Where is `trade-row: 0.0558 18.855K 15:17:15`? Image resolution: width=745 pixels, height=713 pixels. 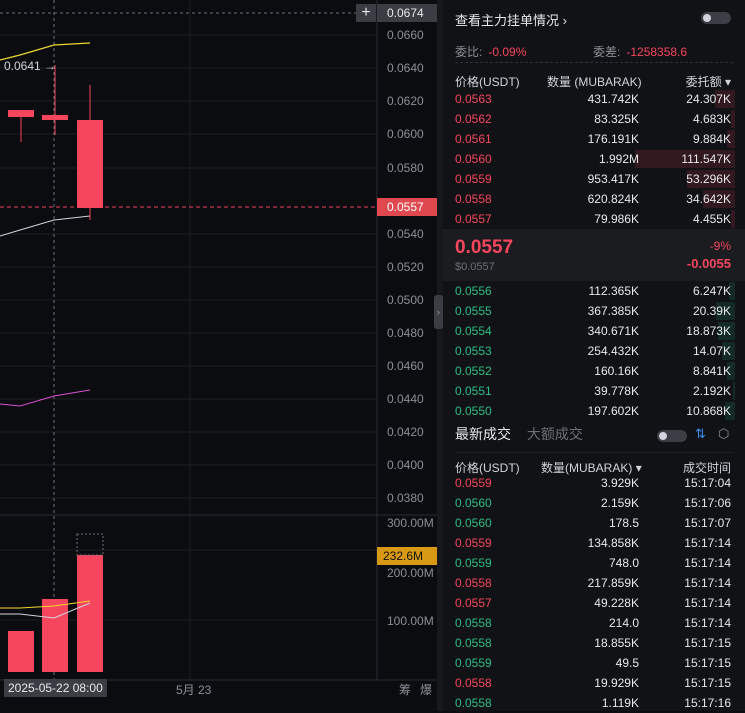 trade-row: 0.0558 18.855K 15:17:15 is located at coordinates (594, 643).